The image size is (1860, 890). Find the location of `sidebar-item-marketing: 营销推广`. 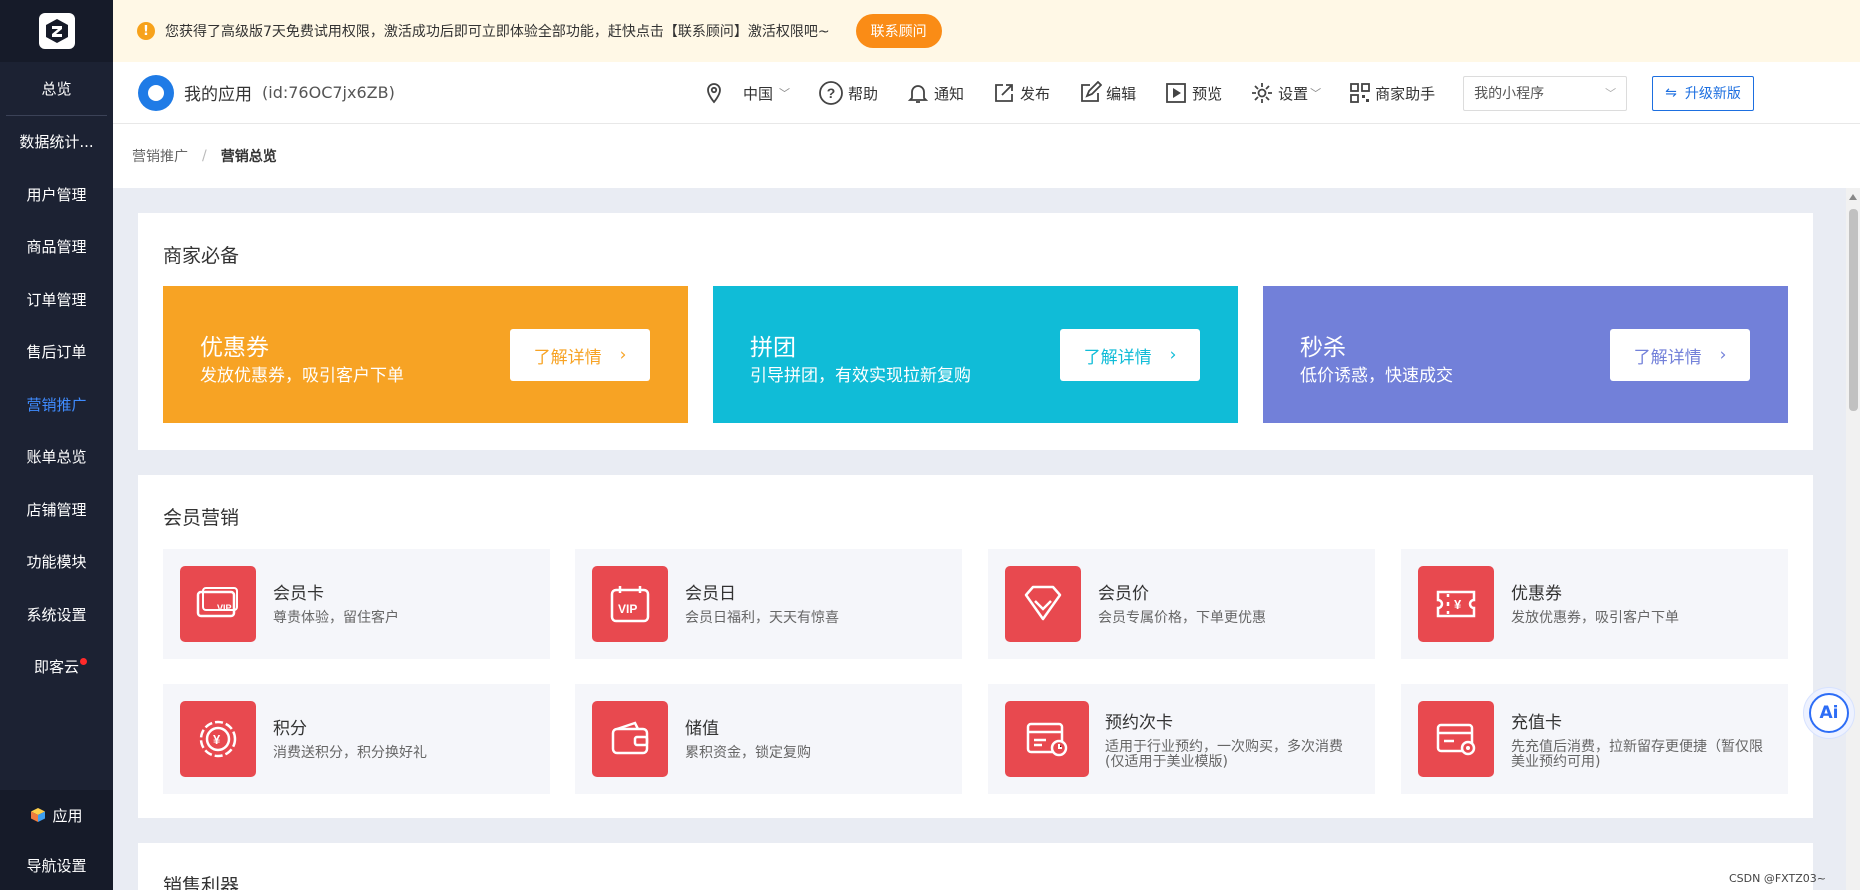

sidebar-item-marketing: 营销推广 is located at coordinates (56, 404).